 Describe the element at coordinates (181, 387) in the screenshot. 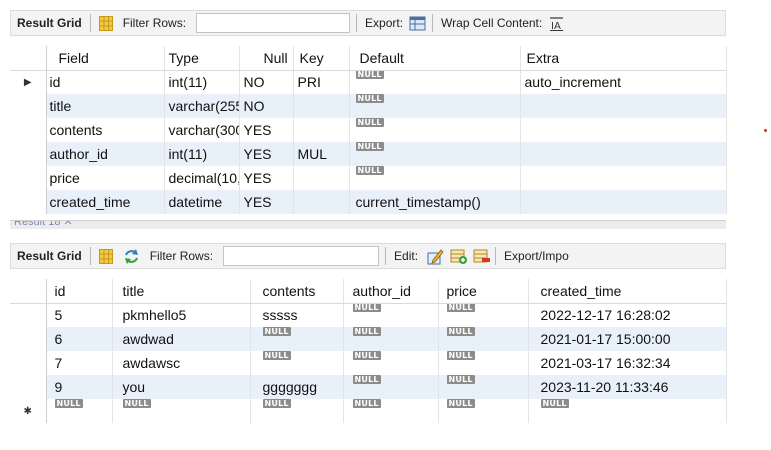

I see `table-cell: you` at that location.